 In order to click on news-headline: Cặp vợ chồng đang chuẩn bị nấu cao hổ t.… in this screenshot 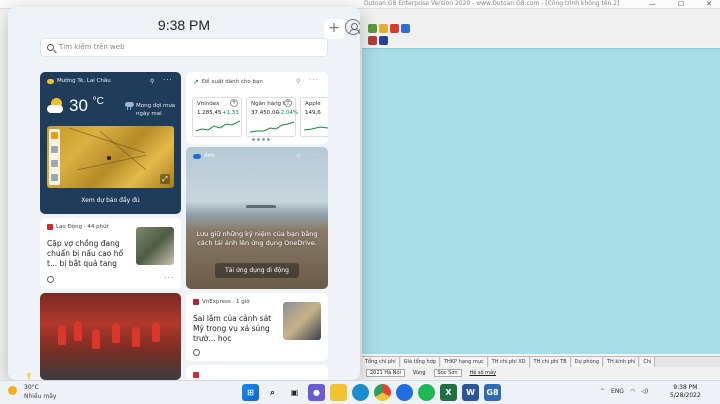, I will do `click(90, 254)`.